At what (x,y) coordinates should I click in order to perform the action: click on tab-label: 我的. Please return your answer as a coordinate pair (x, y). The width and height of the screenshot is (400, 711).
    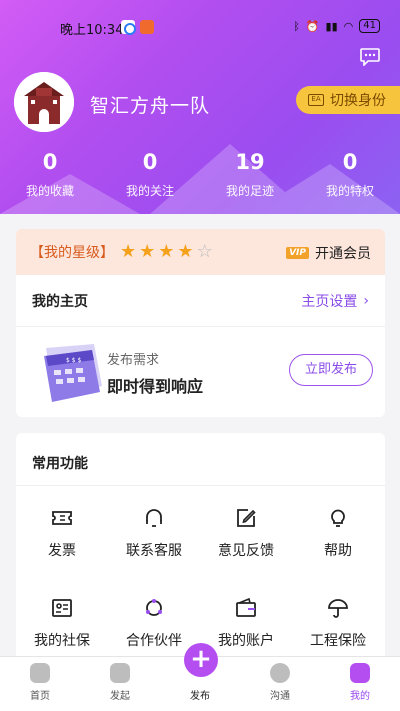
    Looking at the image, I should click on (360, 696).